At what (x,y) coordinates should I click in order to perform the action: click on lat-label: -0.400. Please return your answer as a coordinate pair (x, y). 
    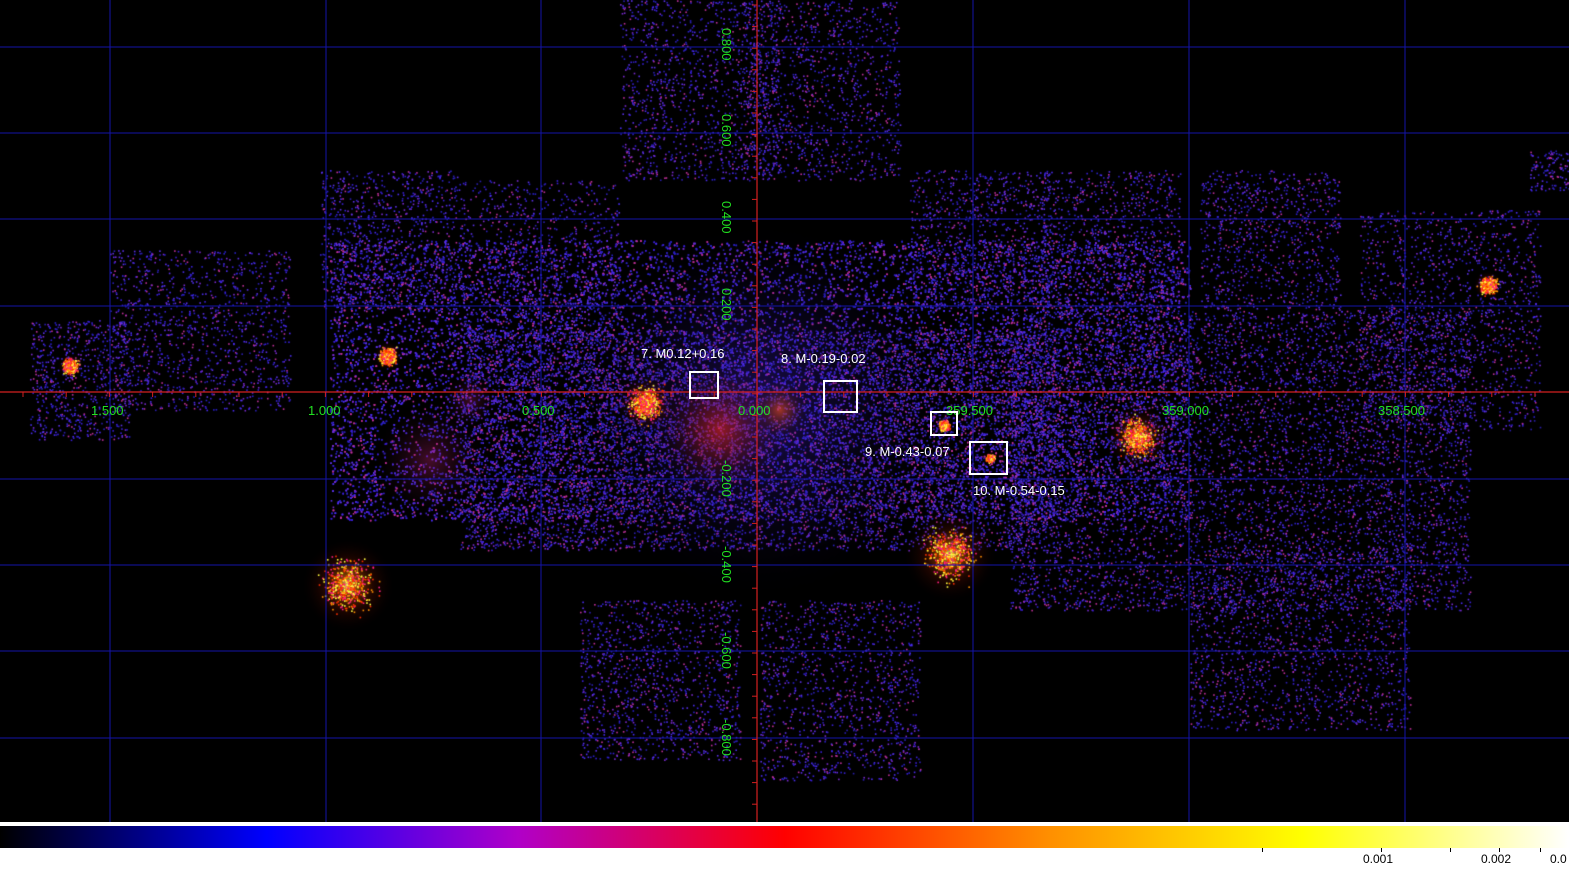
    Looking at the image, I should click on (726, 564).